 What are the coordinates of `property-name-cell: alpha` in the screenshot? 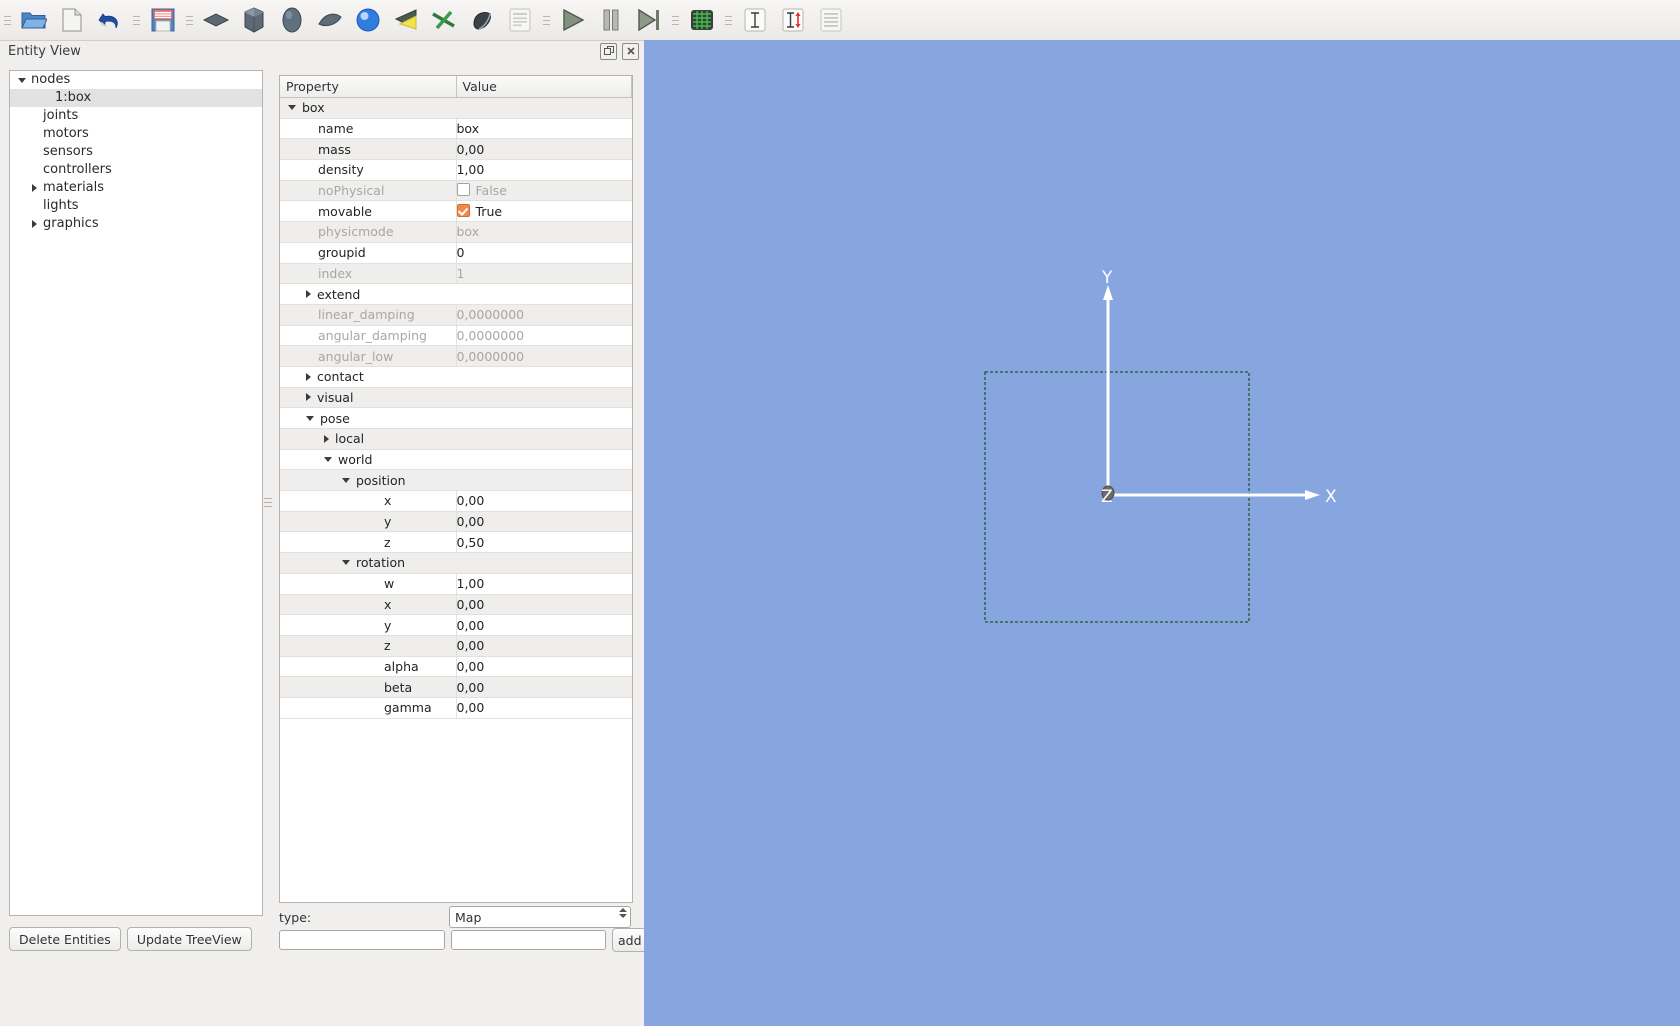 It's located at (368, 667).